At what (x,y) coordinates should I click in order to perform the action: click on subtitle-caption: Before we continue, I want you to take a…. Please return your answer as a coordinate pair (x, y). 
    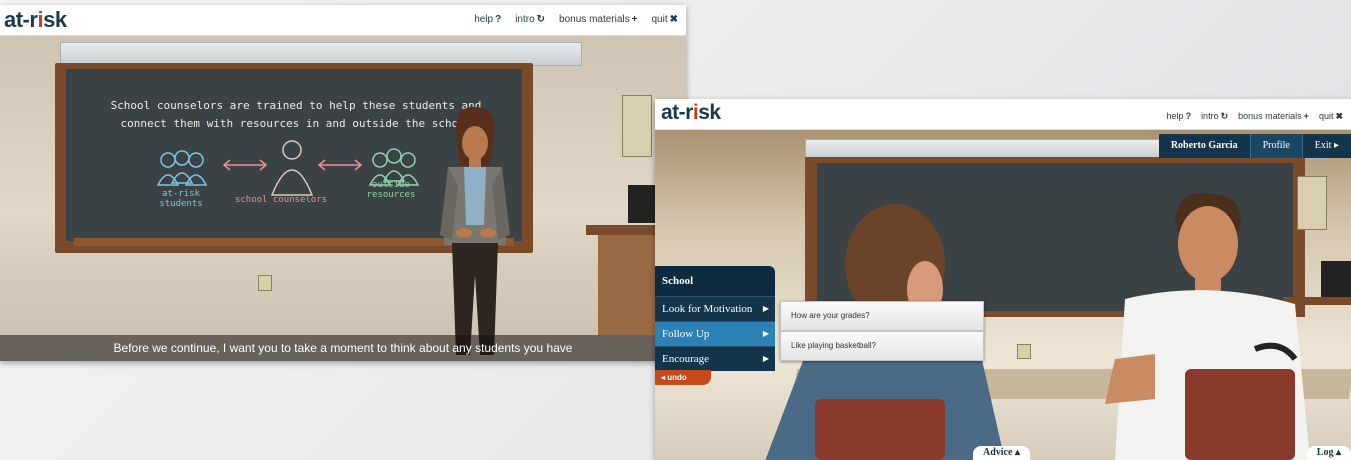
    Looking at the image, I should click on (343, 348).